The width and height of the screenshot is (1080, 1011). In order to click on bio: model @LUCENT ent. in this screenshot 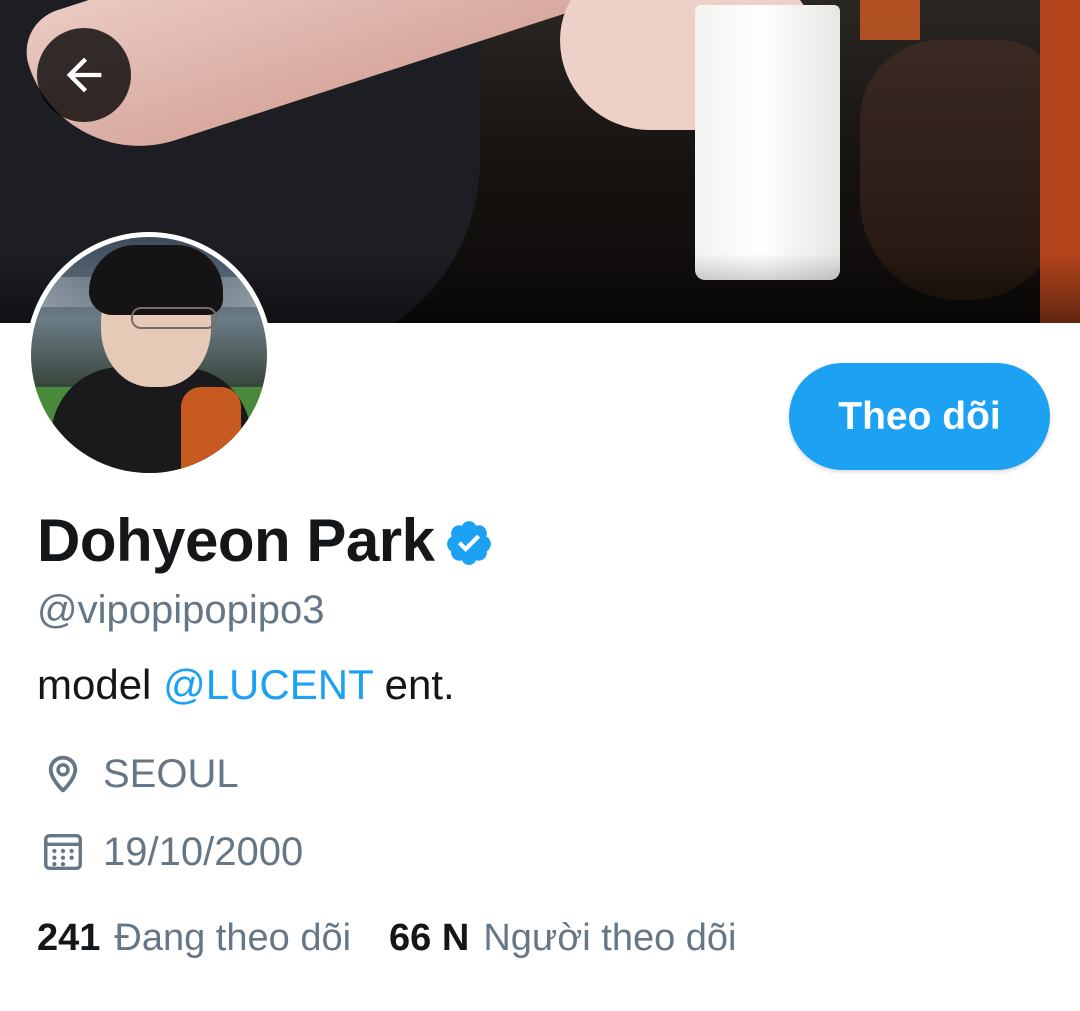, I will do `click(246, 685)`.